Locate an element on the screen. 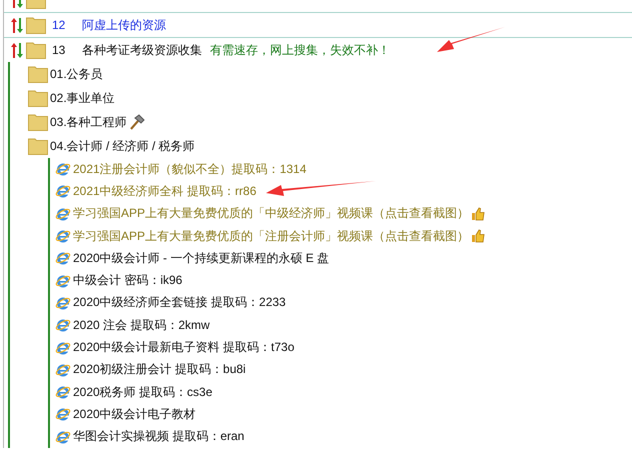 The image size is (632, 450). folder-note: 有需速存，网上搜集，失效不补！ is located at coordinates (300, 50).